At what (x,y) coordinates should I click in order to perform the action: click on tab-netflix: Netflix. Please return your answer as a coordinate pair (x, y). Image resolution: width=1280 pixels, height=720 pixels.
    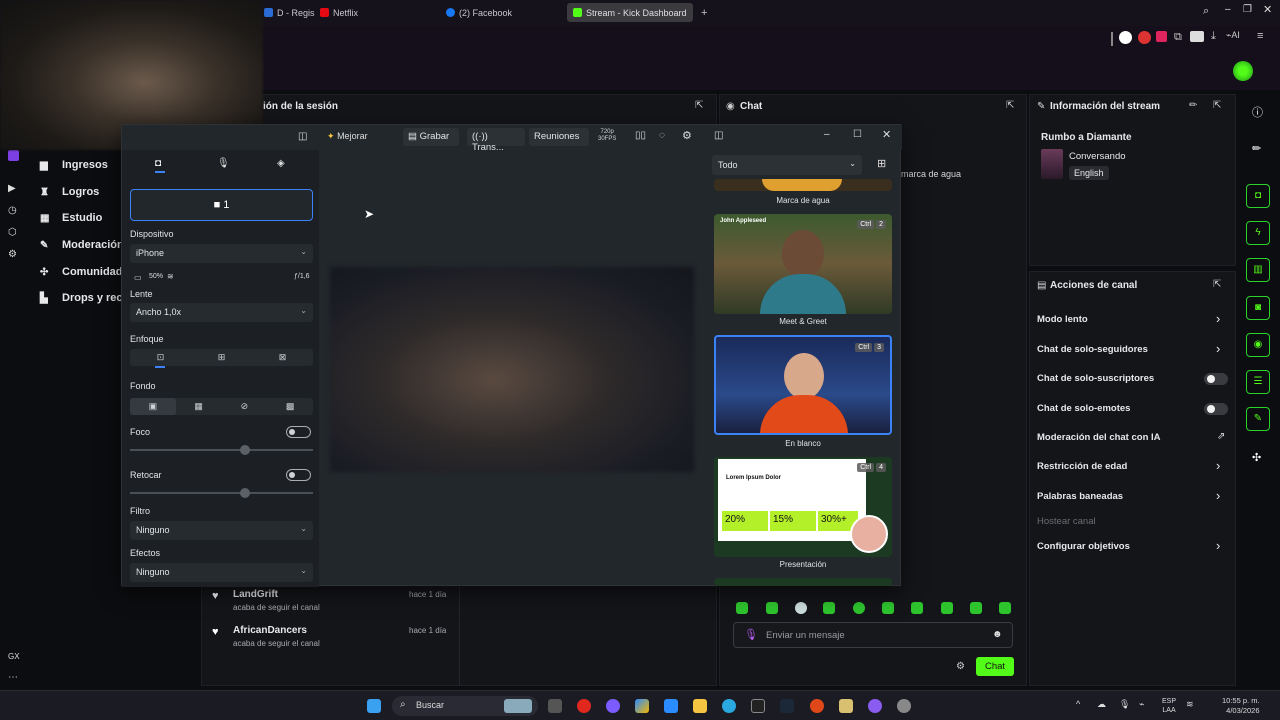
    Looking at the image, I should click on (339, 12).